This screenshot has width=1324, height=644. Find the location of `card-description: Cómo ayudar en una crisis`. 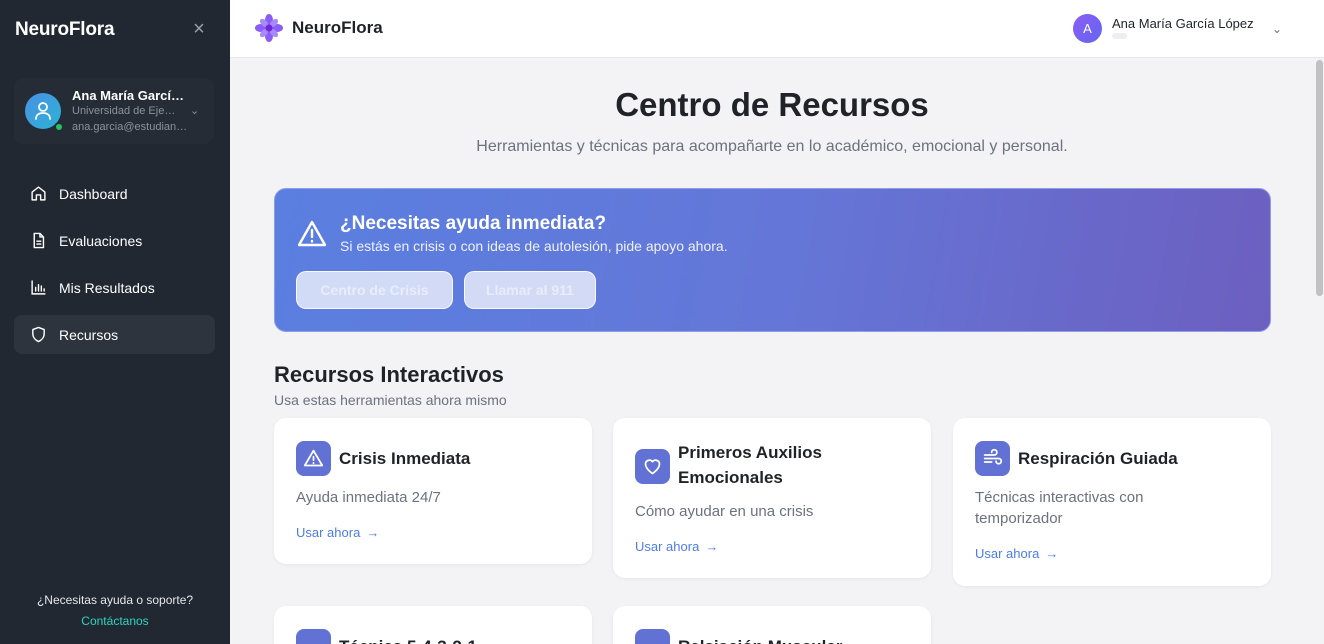

card-description: Cómo ayudar en una crisis is located at coordinates (724, 511).